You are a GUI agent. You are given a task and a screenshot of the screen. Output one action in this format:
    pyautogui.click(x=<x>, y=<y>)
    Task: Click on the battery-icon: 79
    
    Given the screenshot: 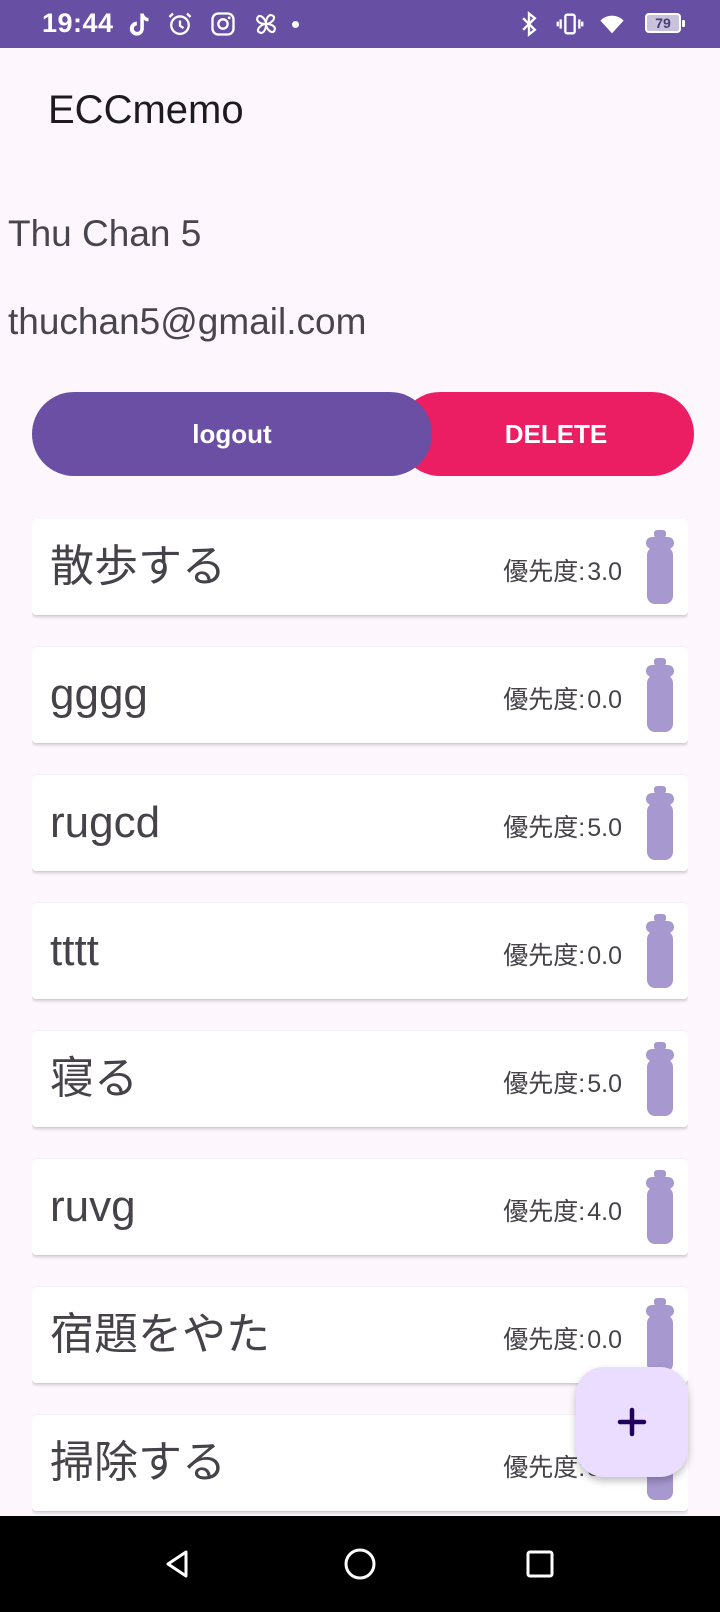 What is the action you would take?
    pyautogui.click(x=665, y=23)
    